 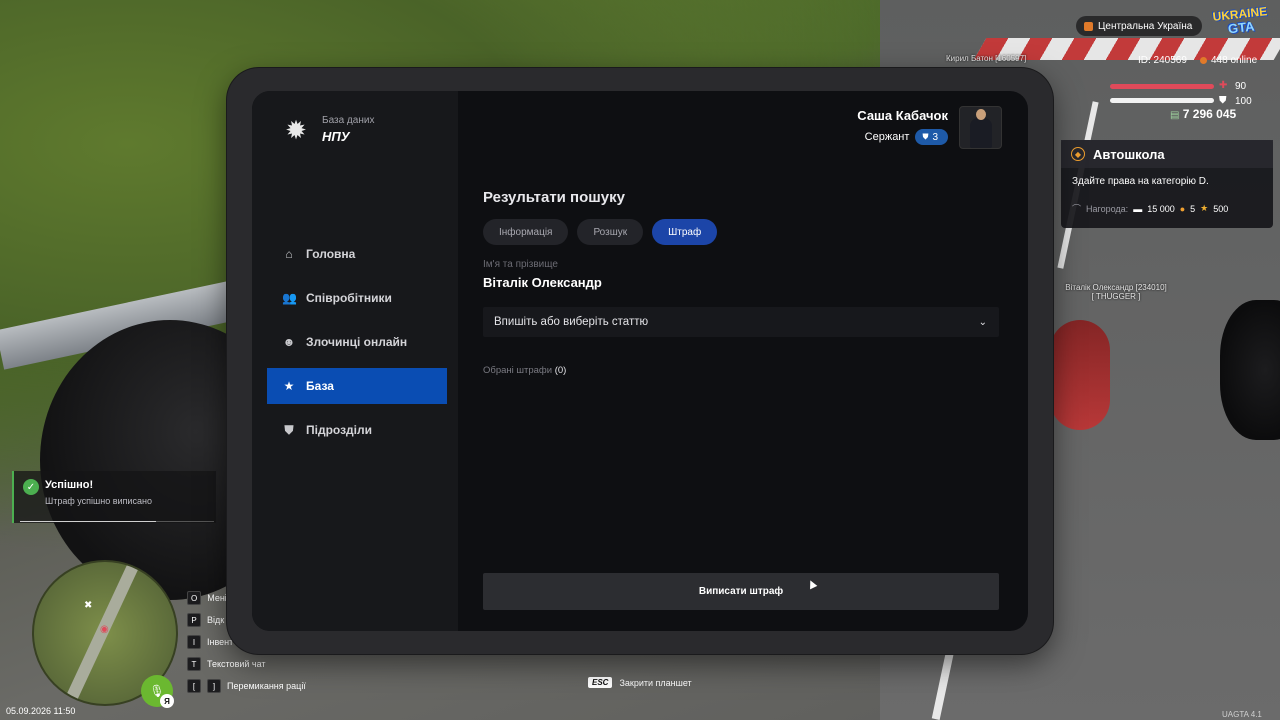 What do you see at coordinates (339, 430) in the screenshot?
I see `sidebar-item-label: Підрозділи` at bounding box center [339, 430].